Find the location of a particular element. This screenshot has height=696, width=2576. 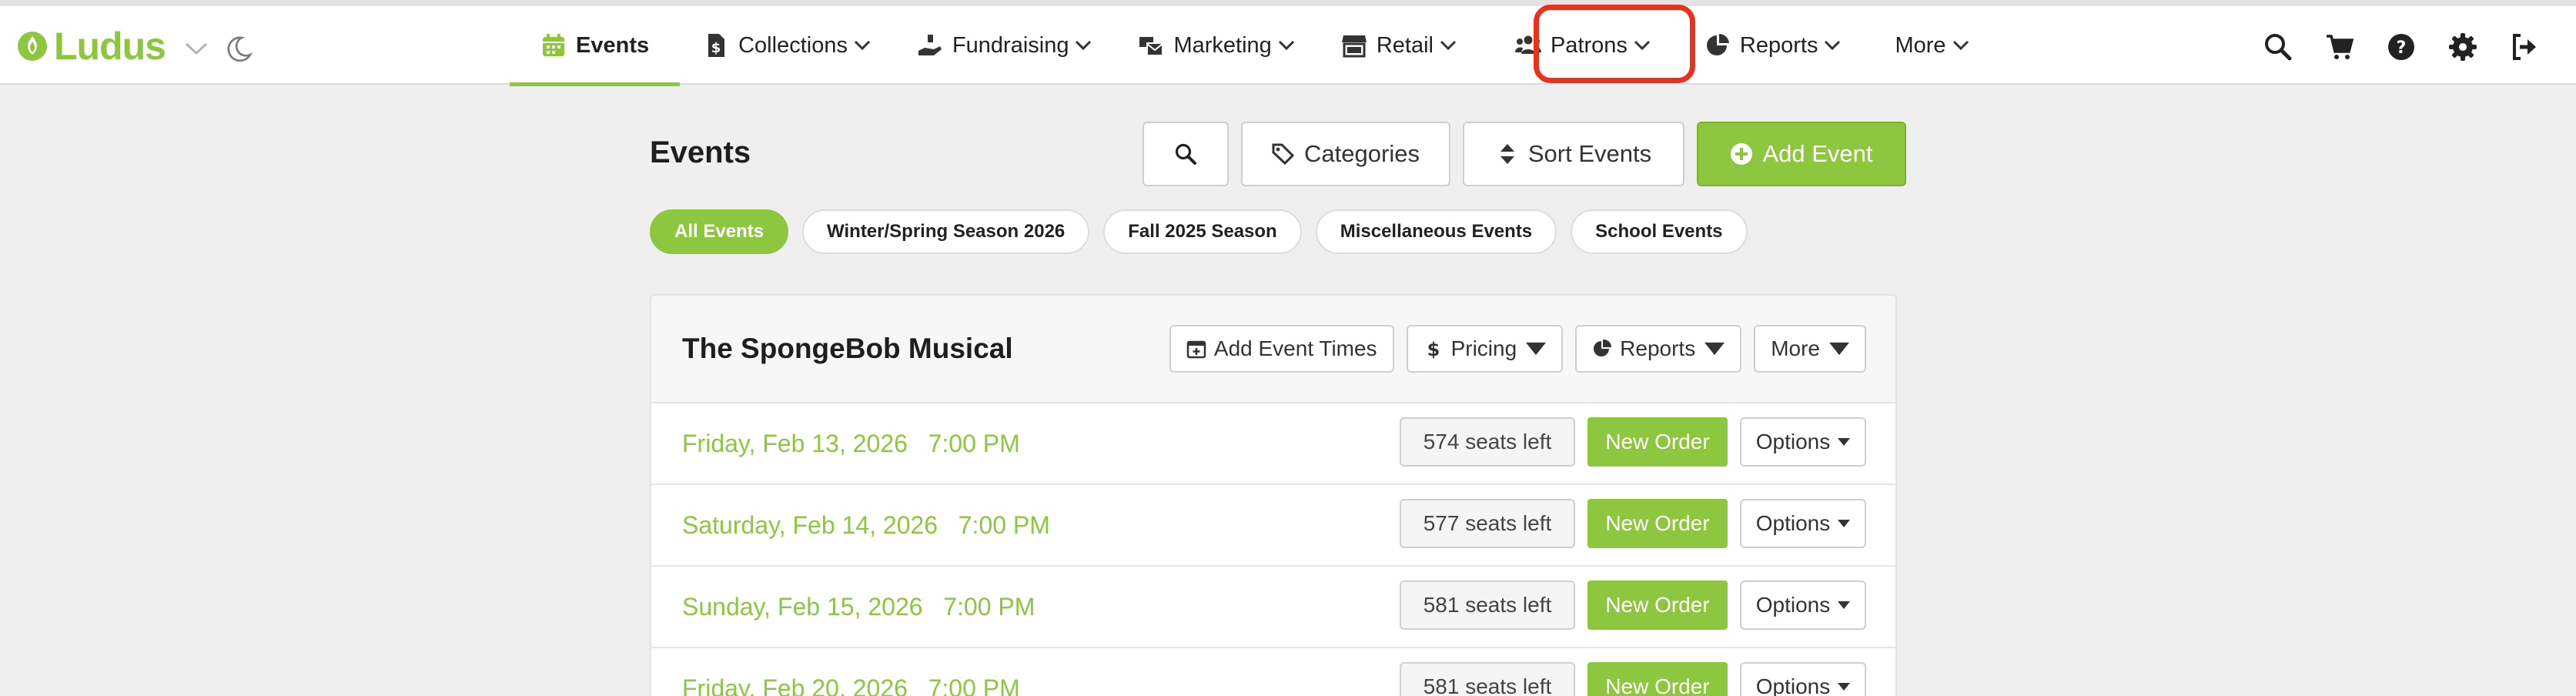

seats-left-badge: 577 seats left is located at coordinates (1488, 523).